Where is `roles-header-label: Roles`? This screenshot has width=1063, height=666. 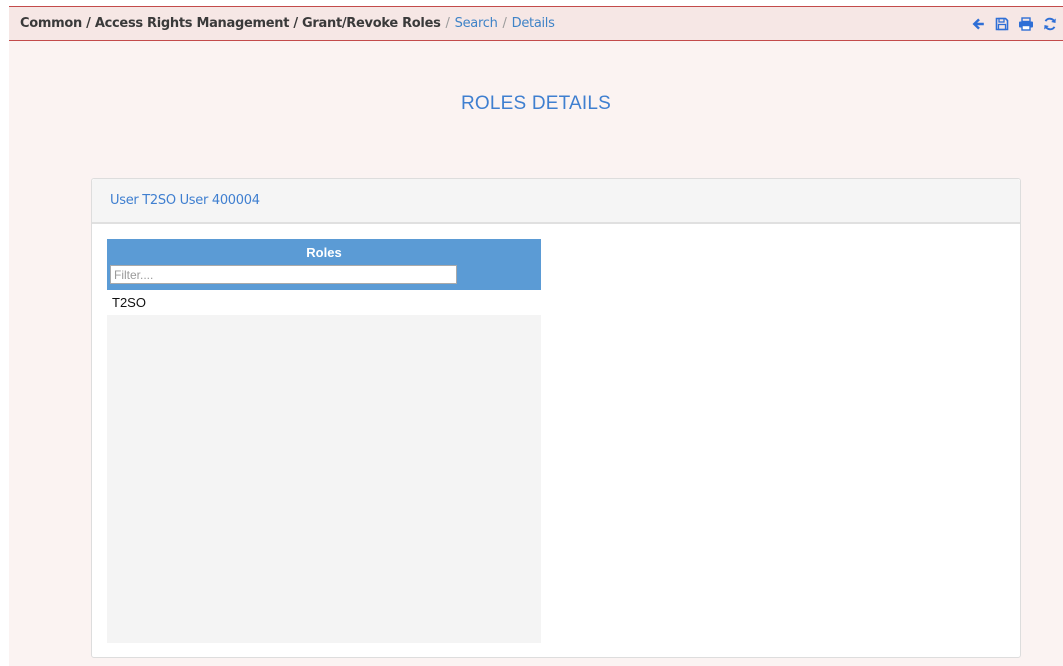 roles-header-label: Roles is located at coordinates (324, 252).